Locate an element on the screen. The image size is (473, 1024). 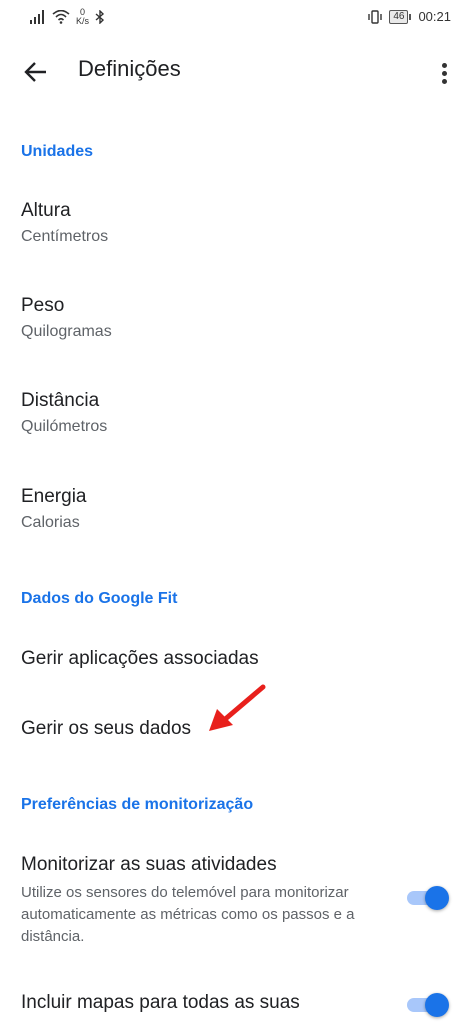
status-left: 0 K/s is located at coordinates (67, 17).